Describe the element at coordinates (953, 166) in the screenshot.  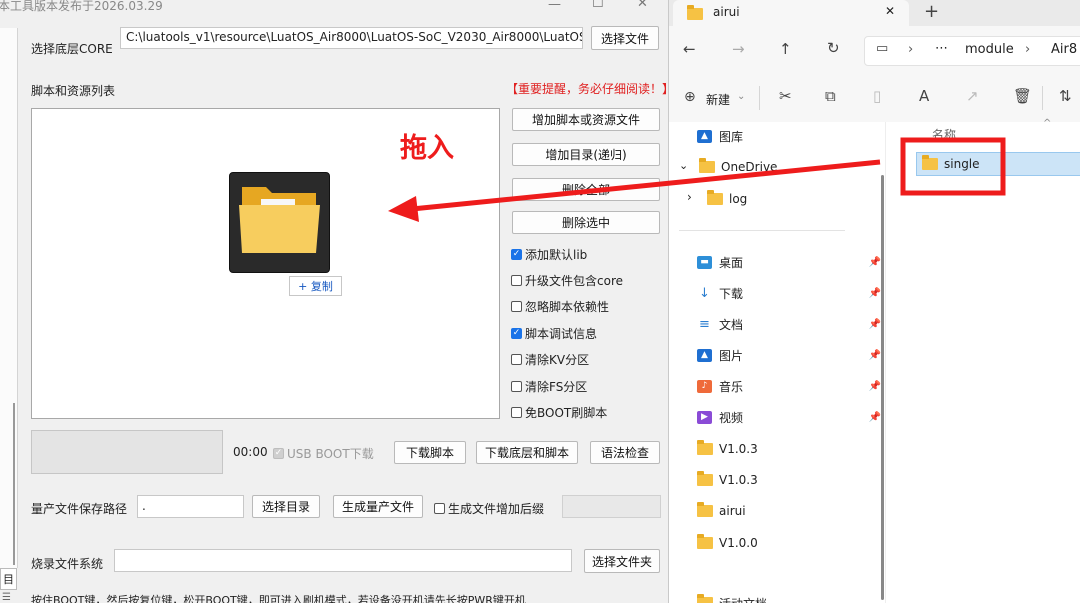
I see `highlight-box` at that location.